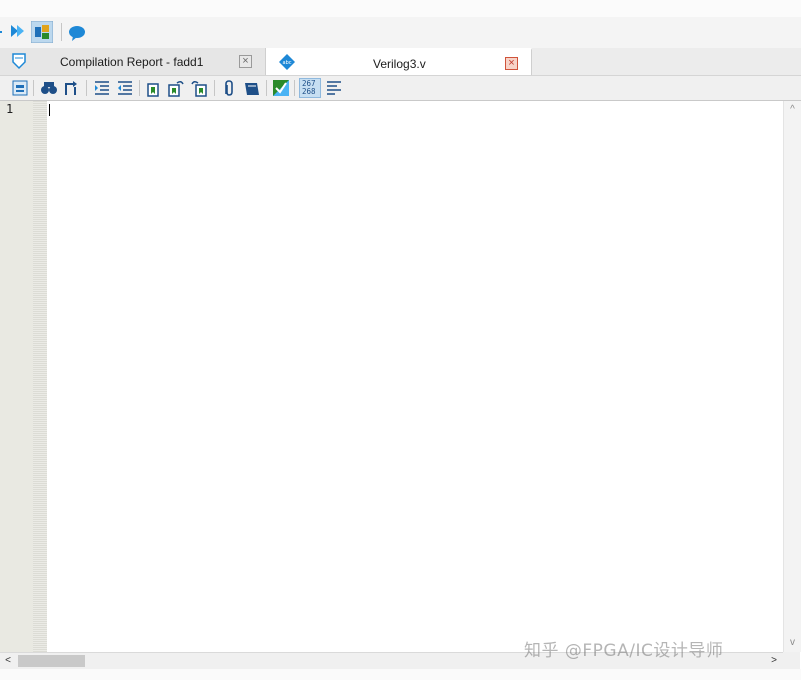 This screenshot has height=680, width=801. Describe the element at coordinates (20, 88) in the screenshot. I see `open-hierarchy-icon` at that location.